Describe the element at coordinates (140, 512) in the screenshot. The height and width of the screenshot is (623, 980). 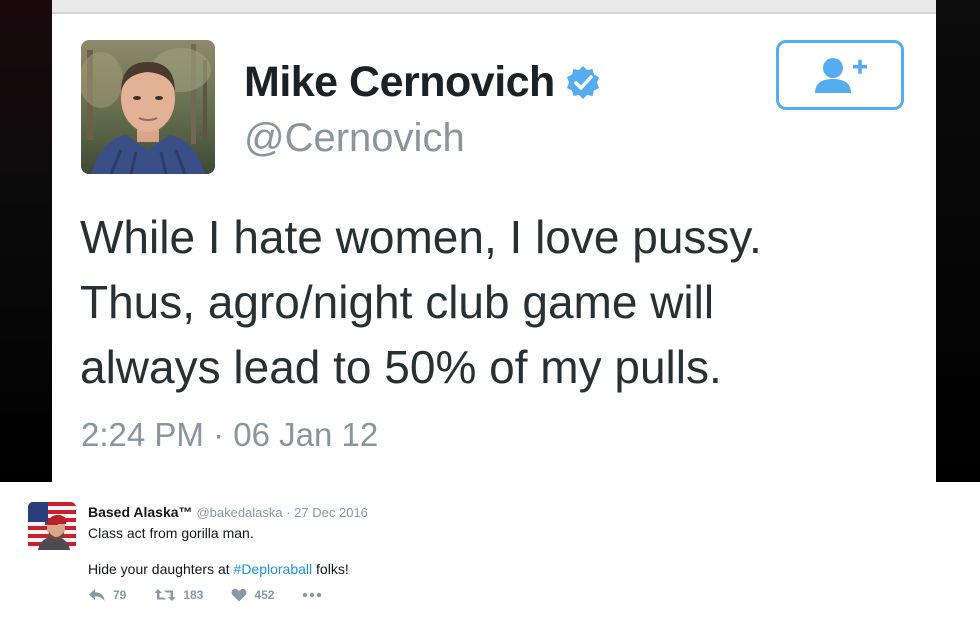
I see `quote-display-name: Based Alaska™` at that location.